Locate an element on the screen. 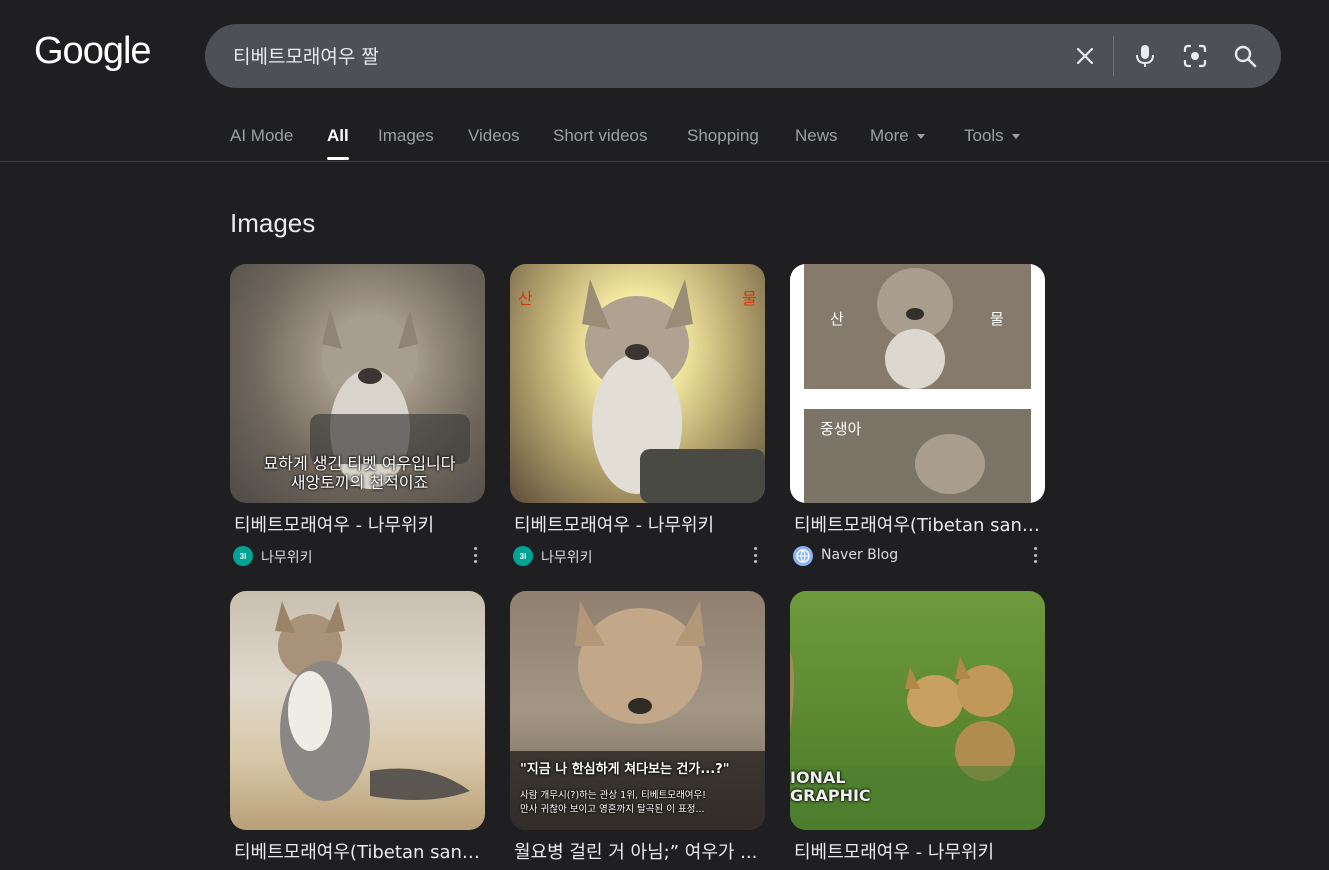 This screenshot has height=870, width=1329. search-divider is located at coordinates (1113, 56).